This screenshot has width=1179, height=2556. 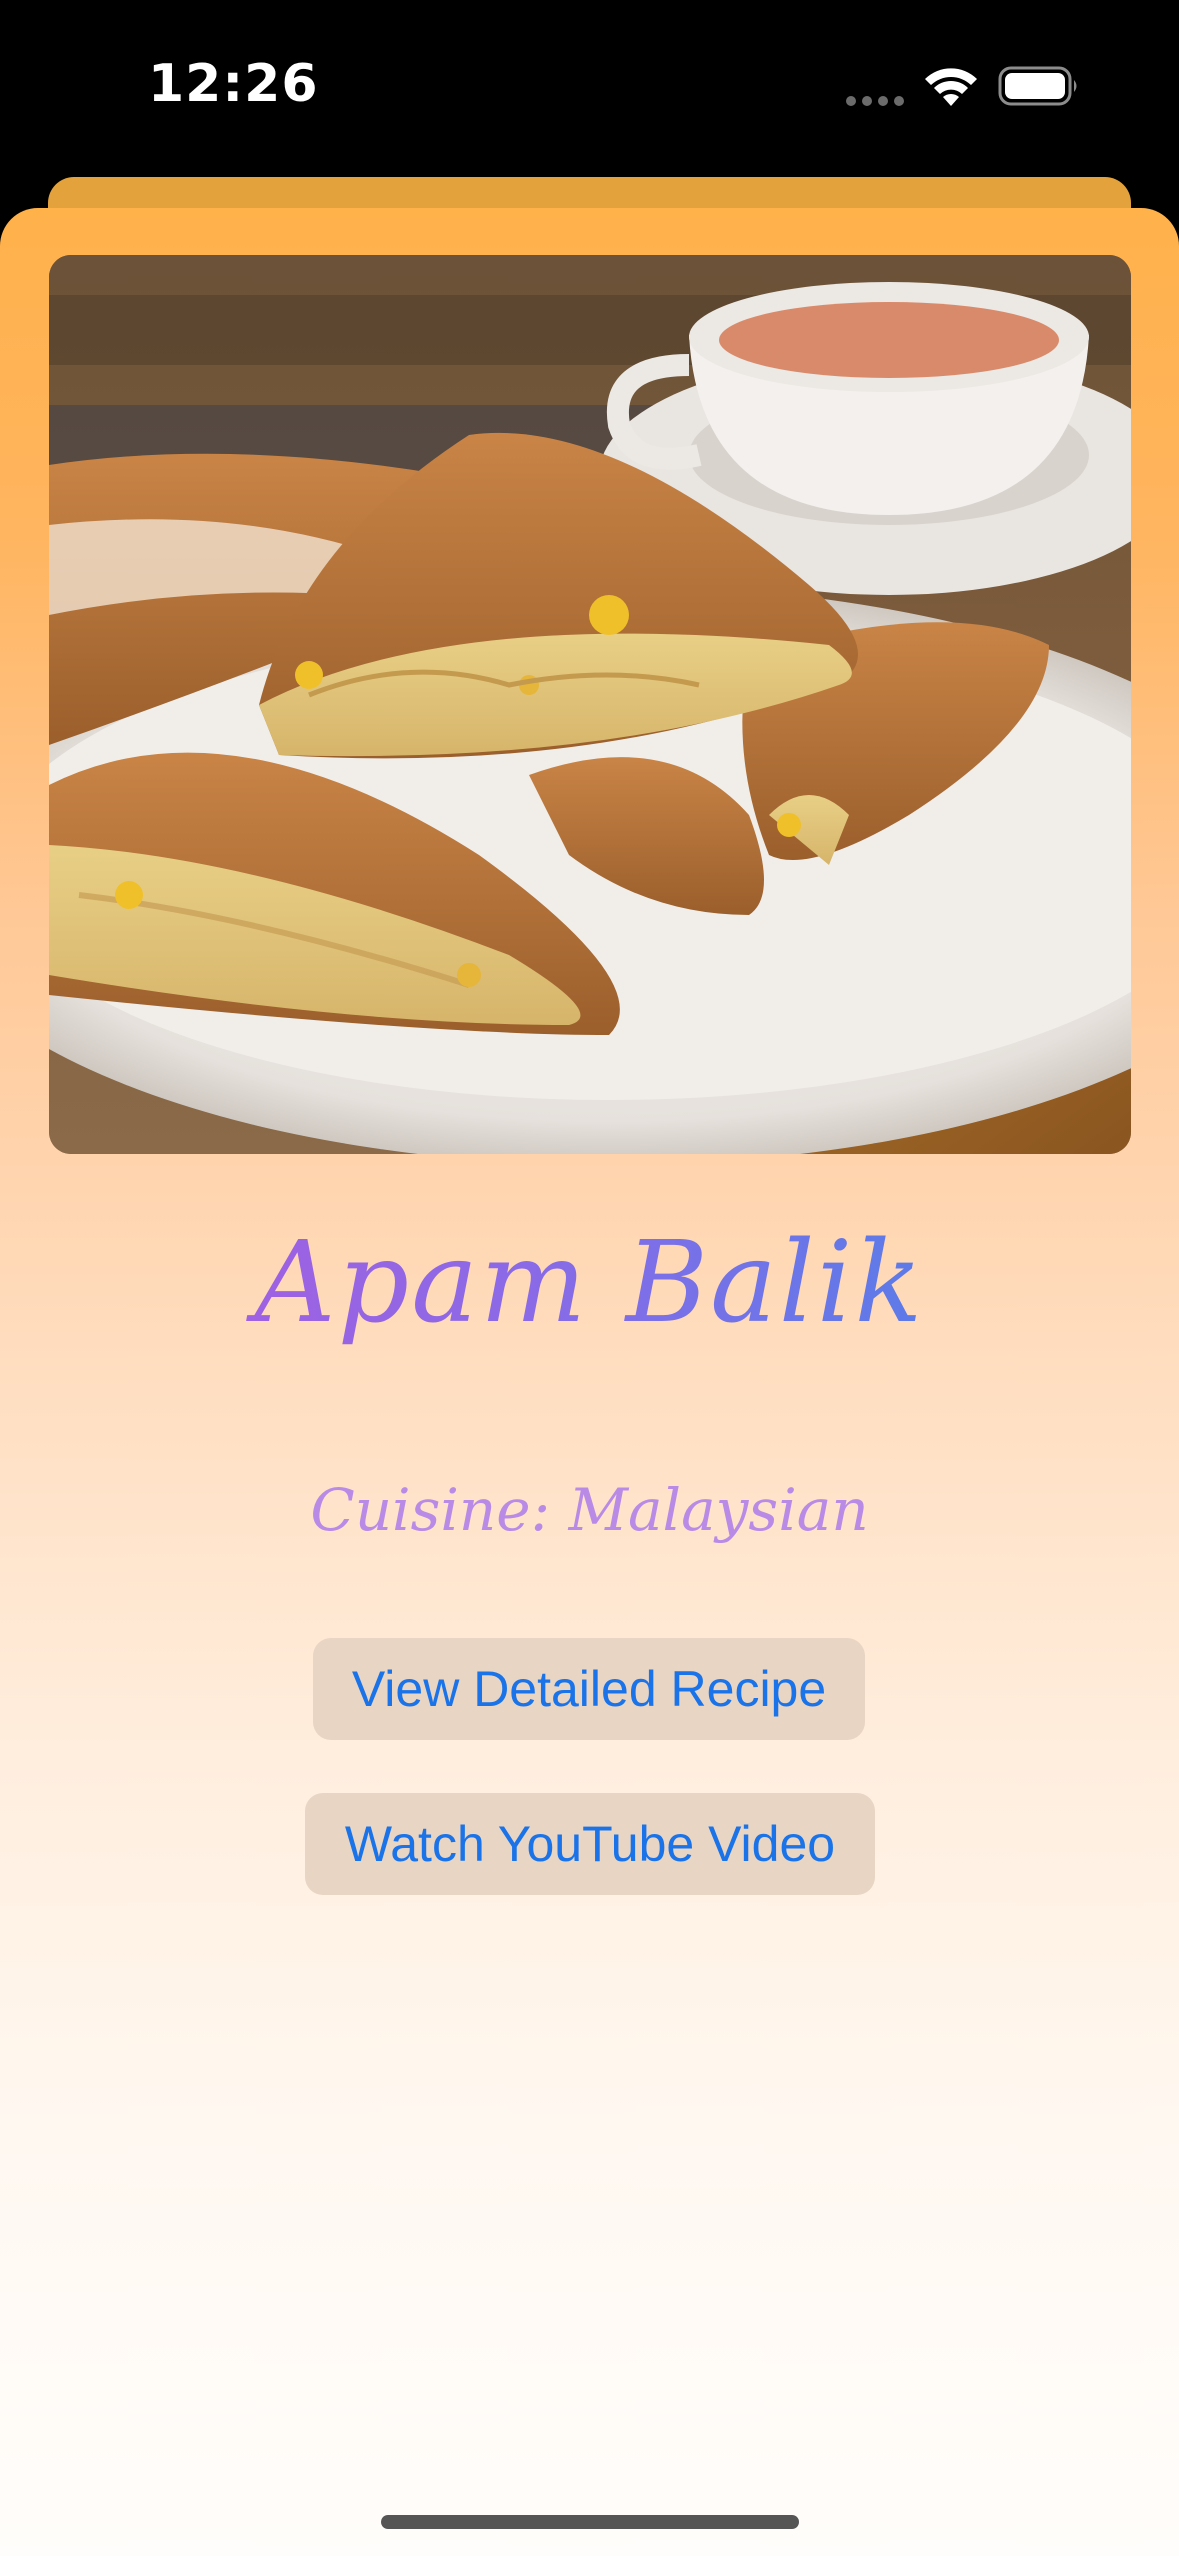 What do you see at coordinates (589, 87) in the screenshot?
I see `status-bar: 12:26` at bounding box center [589, 87].